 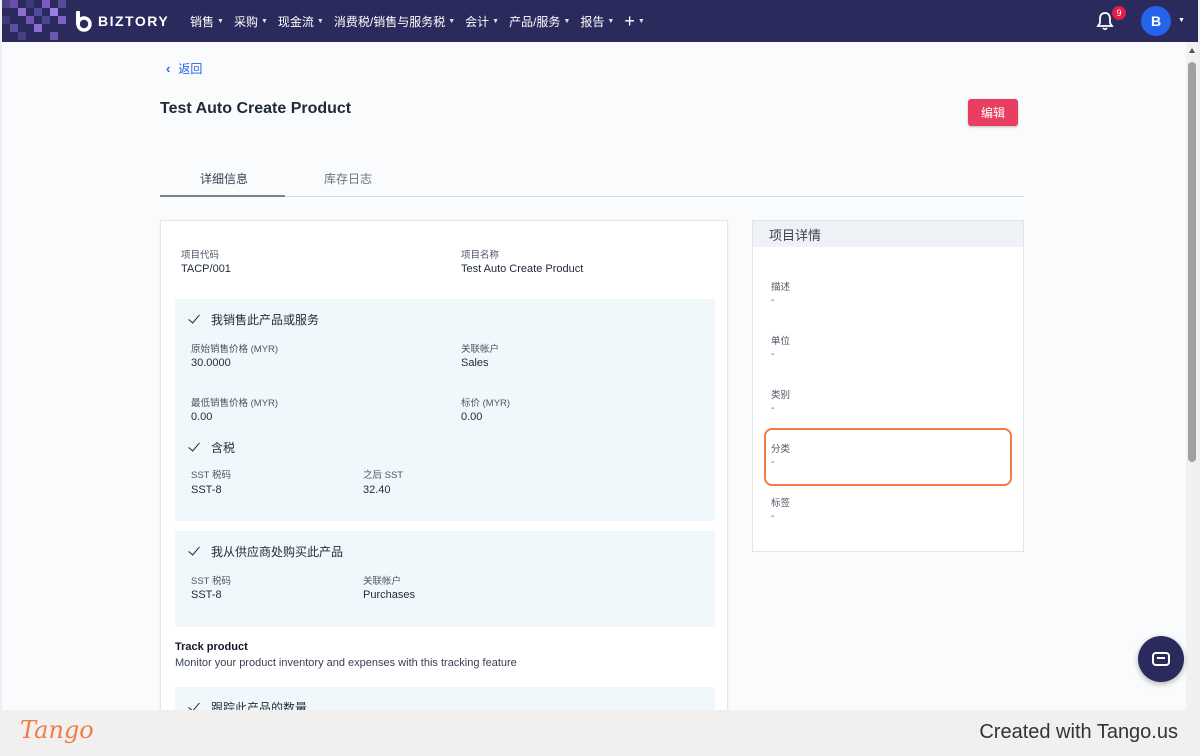 What do you see at coordinates (277, 552) in the screenshot?
I see `buy-heading: 我从供应商处购买此产品` at bounding box center [277, 552].